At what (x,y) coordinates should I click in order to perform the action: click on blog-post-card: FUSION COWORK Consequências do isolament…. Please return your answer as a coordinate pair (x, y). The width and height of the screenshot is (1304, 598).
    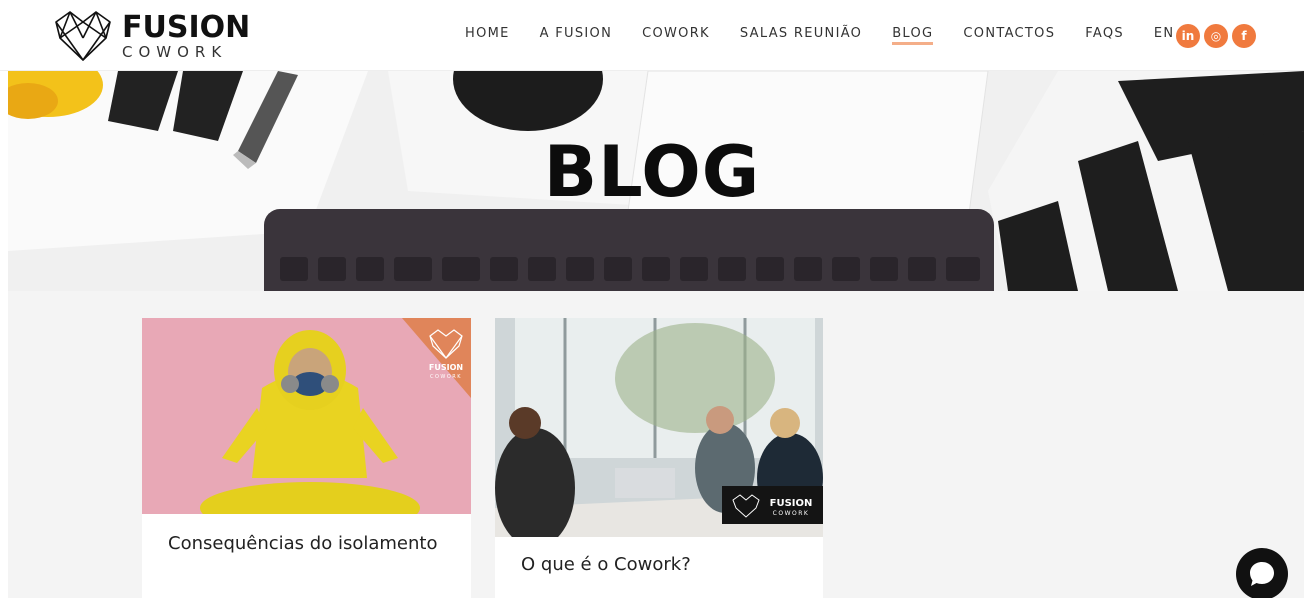
    Looking at the image, I should click on (306, 458).